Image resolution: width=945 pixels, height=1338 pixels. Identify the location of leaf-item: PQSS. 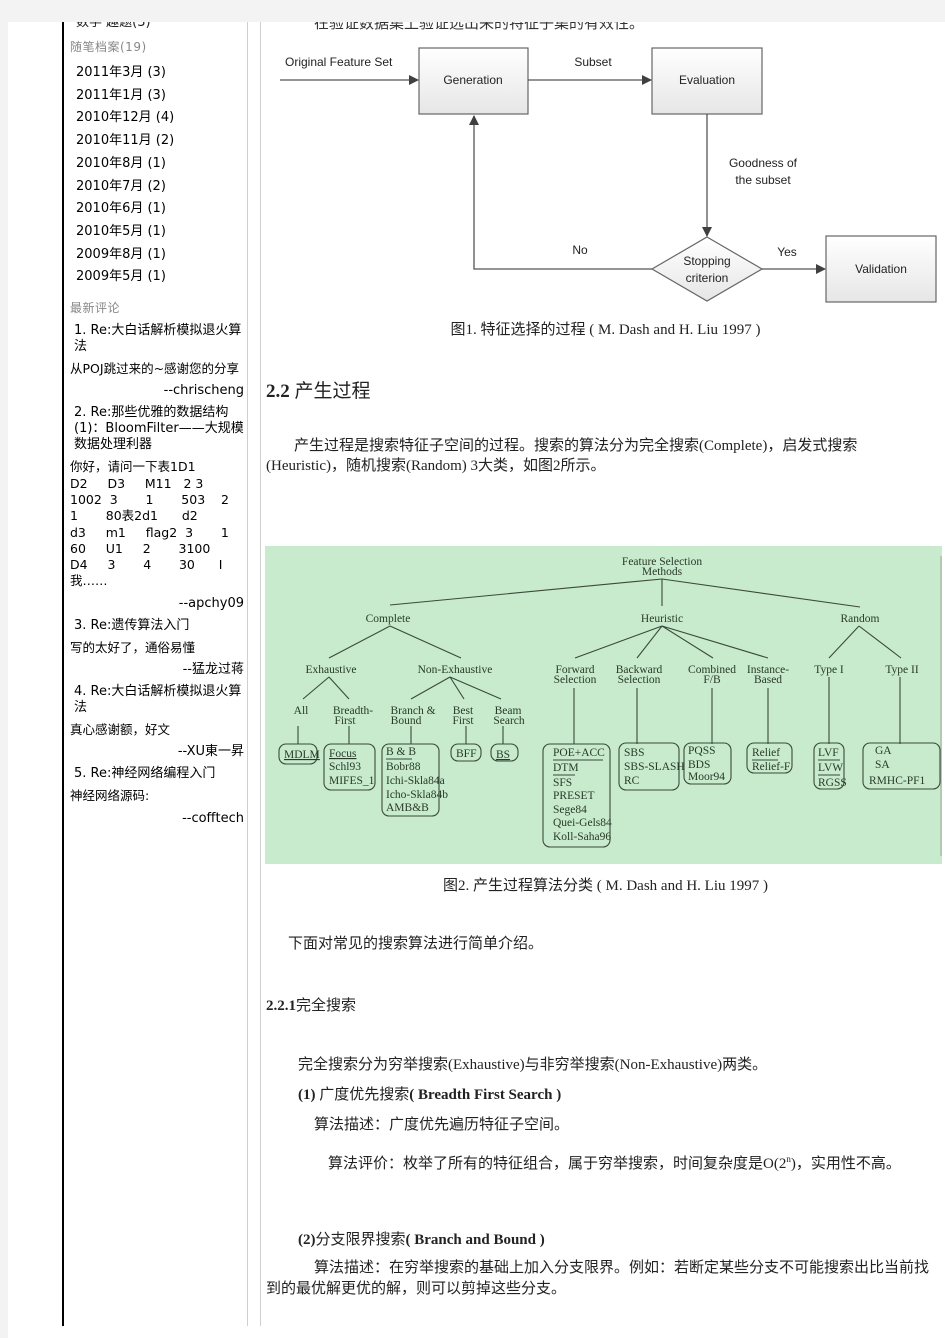
(702, 751).